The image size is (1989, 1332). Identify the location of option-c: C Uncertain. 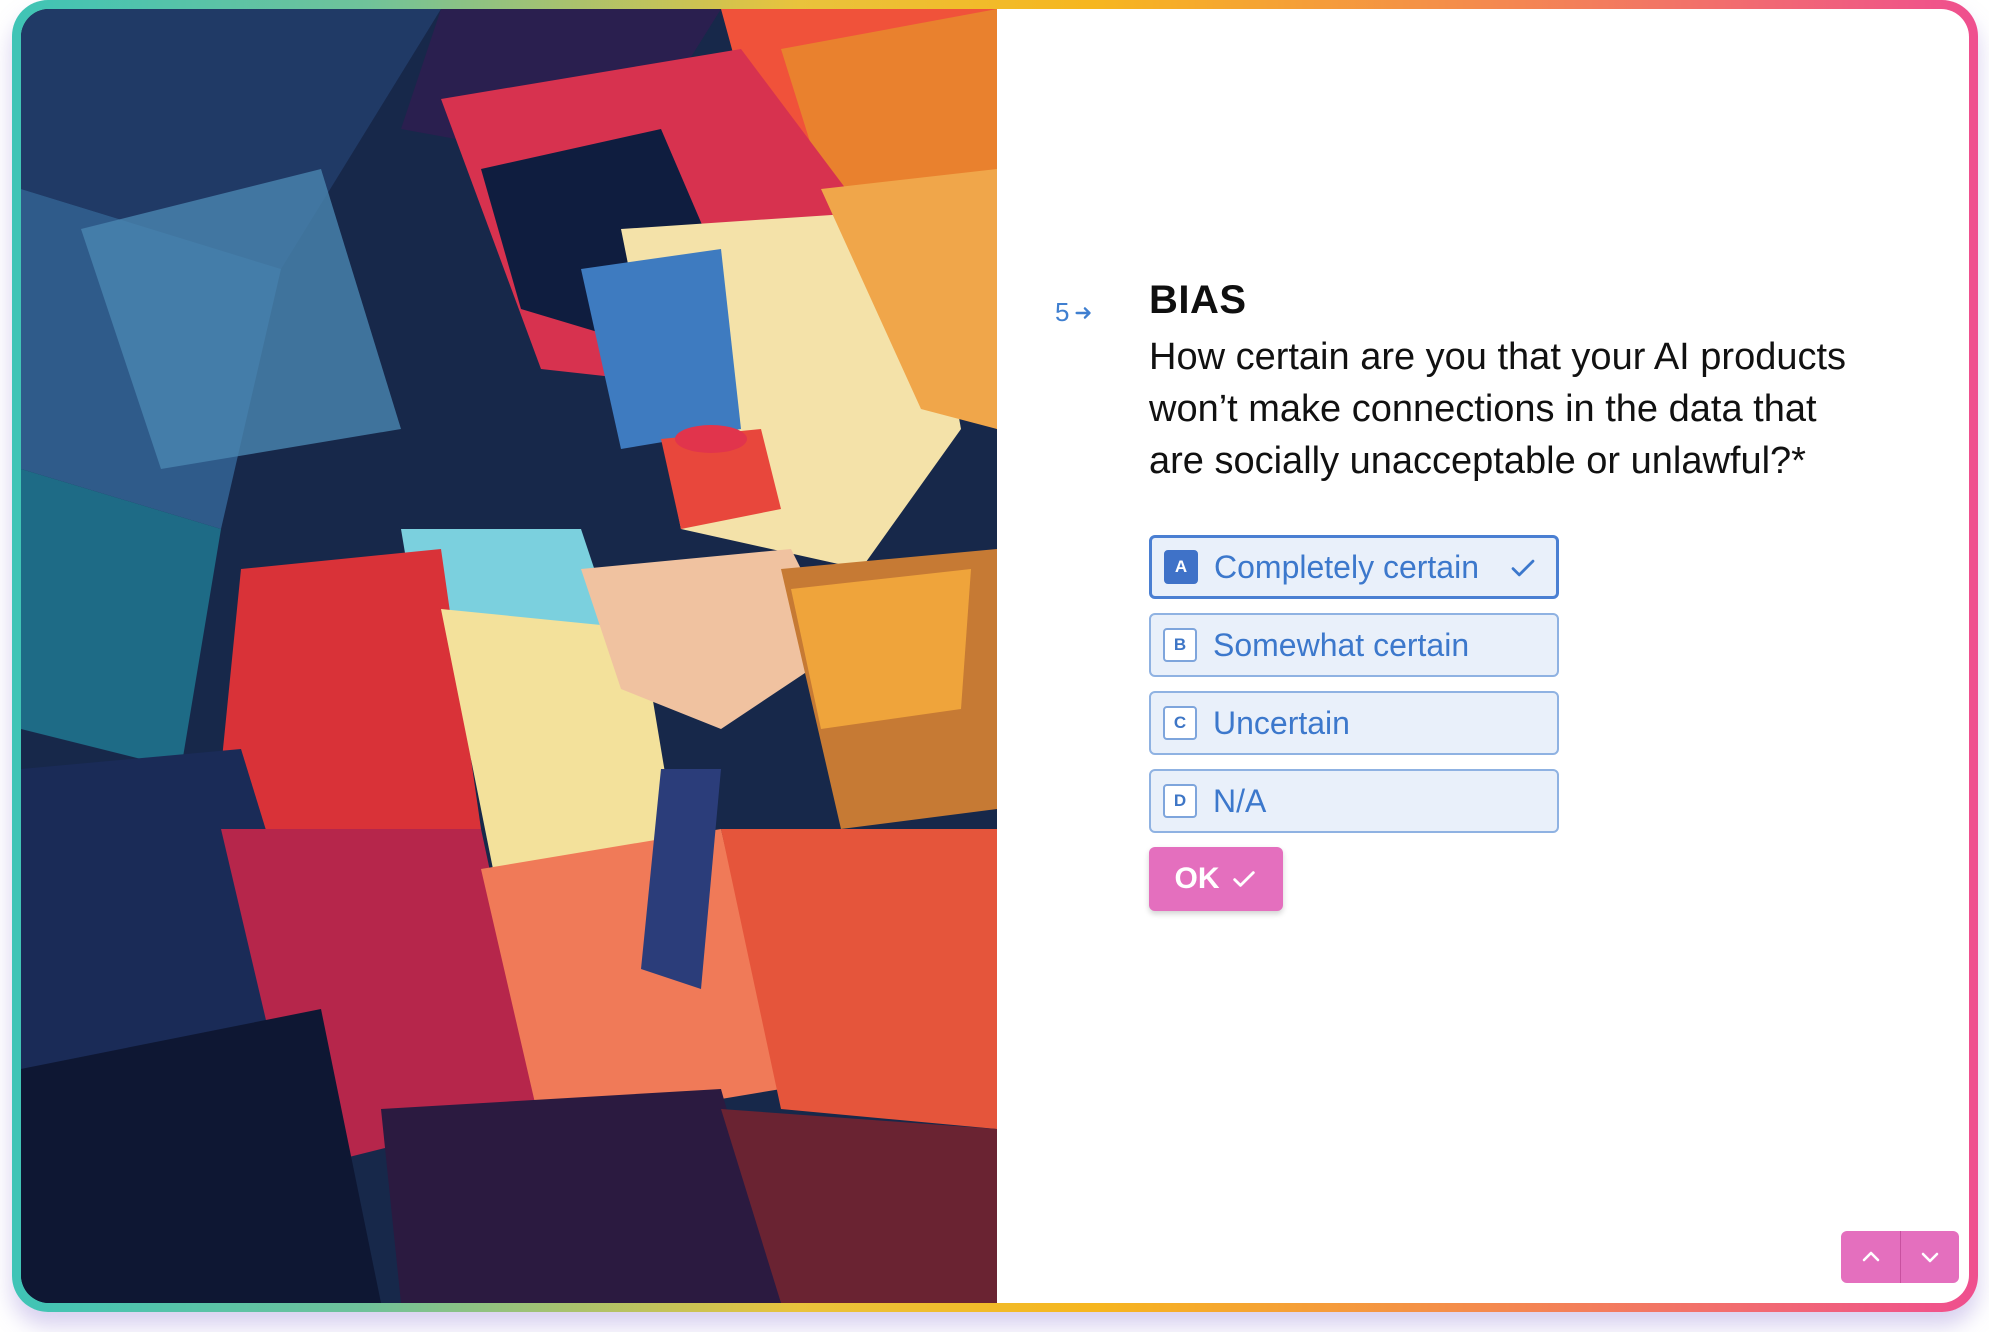
(1354, 723).